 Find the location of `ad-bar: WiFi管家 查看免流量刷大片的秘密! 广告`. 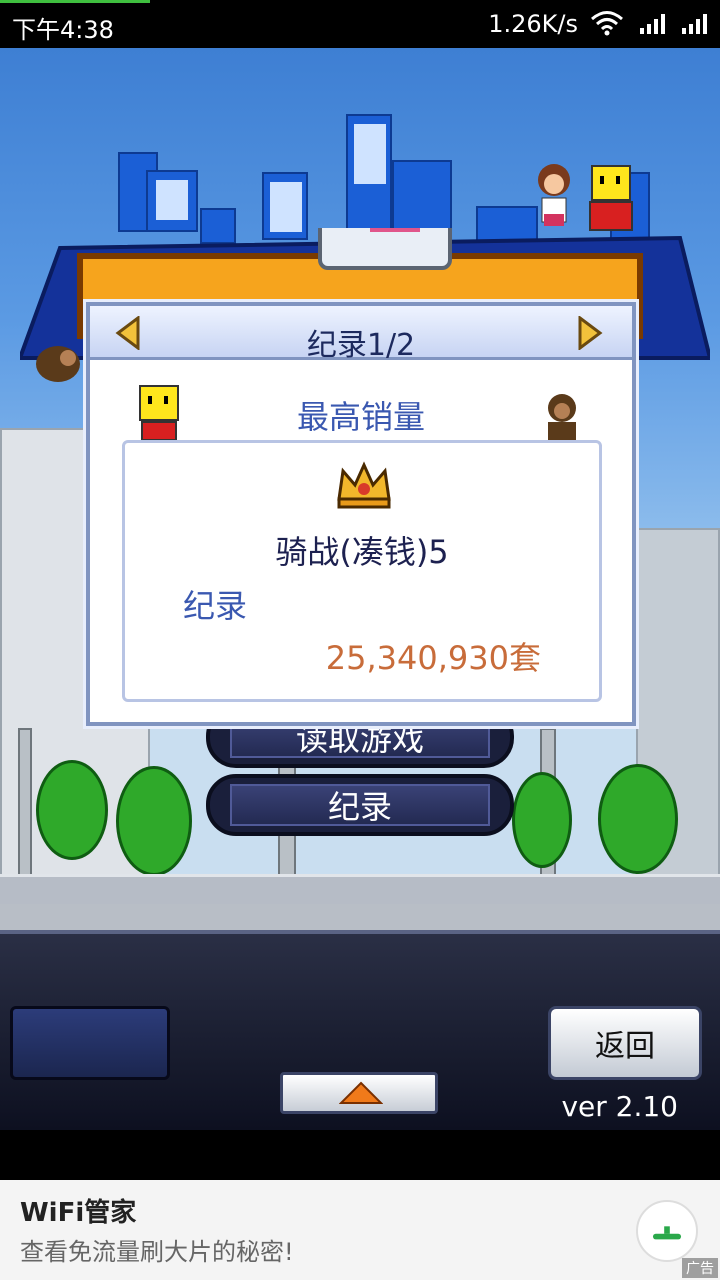

ad-bar: WiFi管家 查看免流量刷大片的秘密! 广告 is located at coordinates (360, 1230).